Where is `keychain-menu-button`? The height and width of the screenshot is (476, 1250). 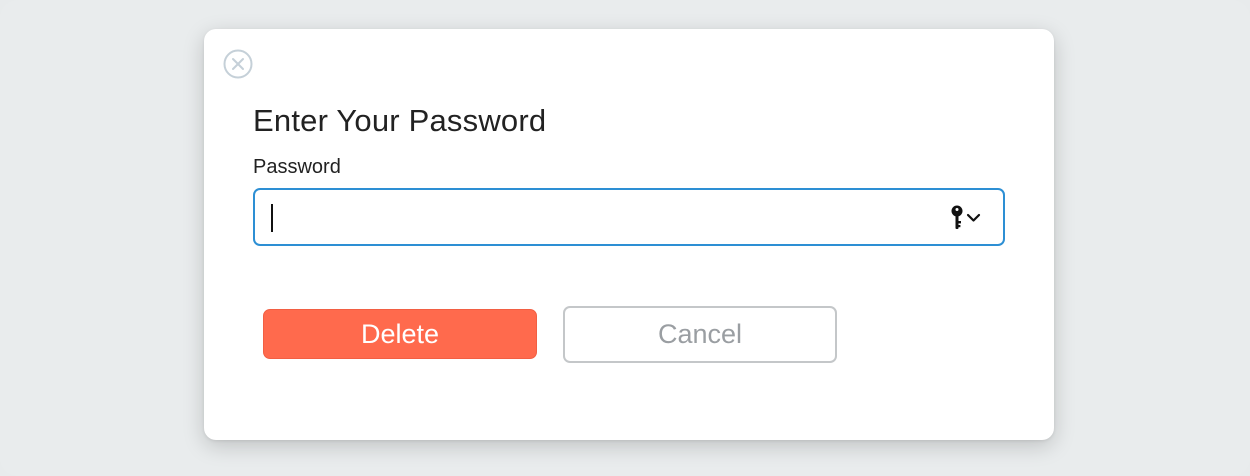
keychain-menu-button is located at coordinates (967, 218).